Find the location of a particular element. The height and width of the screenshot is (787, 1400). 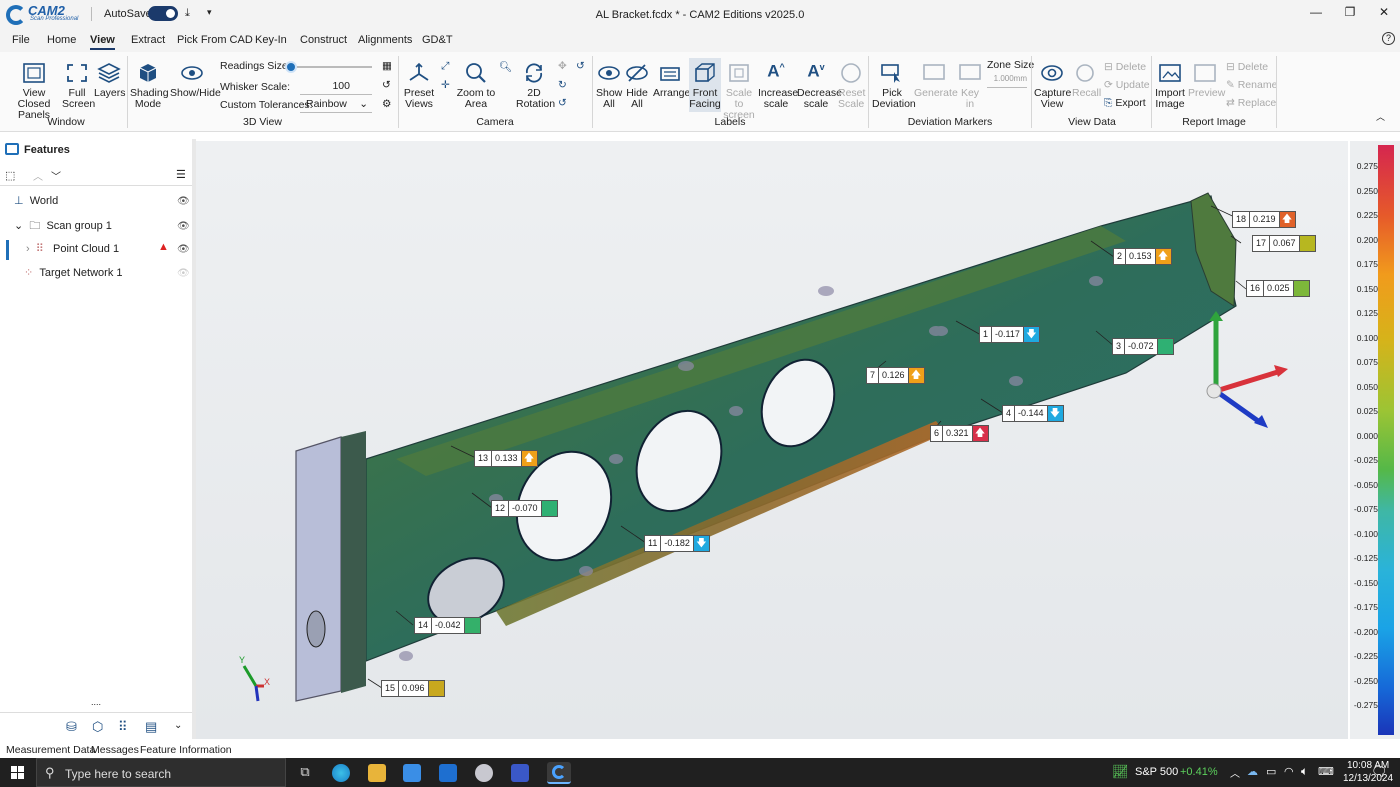

tab-messages: Messages is located at coordinates (115, 750).